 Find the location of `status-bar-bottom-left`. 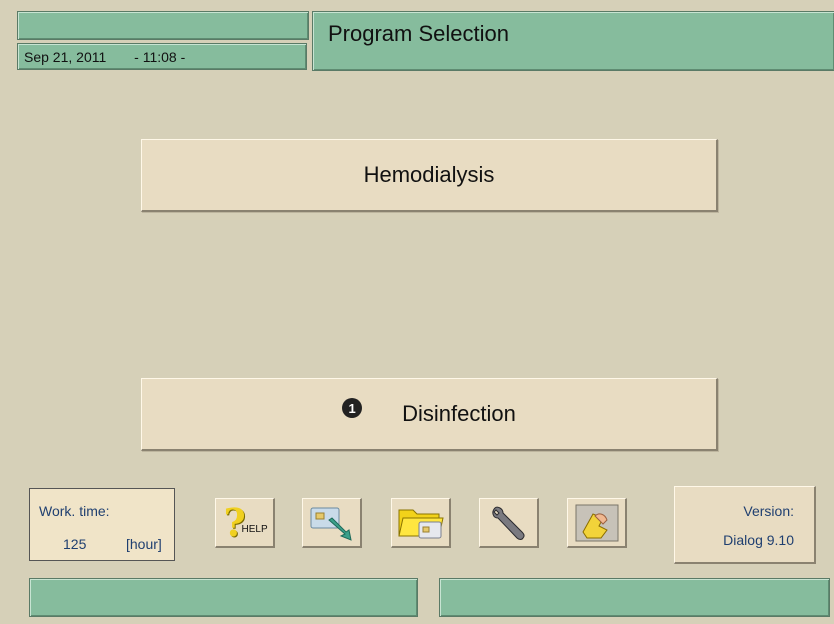

status-bar-bottom-left is located at coordinates (223, 597).